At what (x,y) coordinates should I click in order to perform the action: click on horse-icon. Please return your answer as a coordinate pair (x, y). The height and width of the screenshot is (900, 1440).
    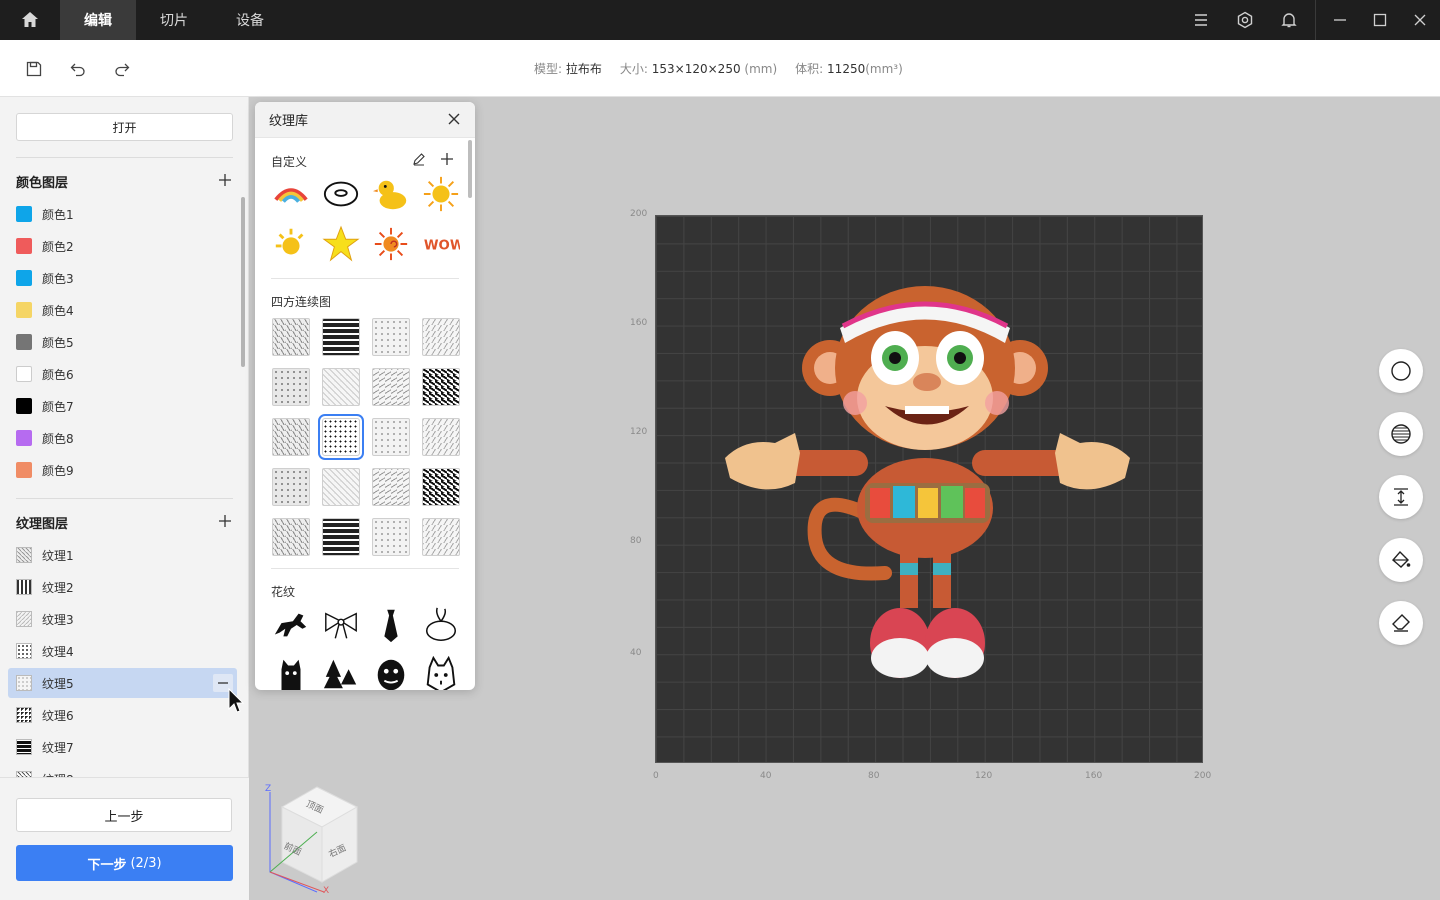
    Looking at the image, I should click on (291, 627).